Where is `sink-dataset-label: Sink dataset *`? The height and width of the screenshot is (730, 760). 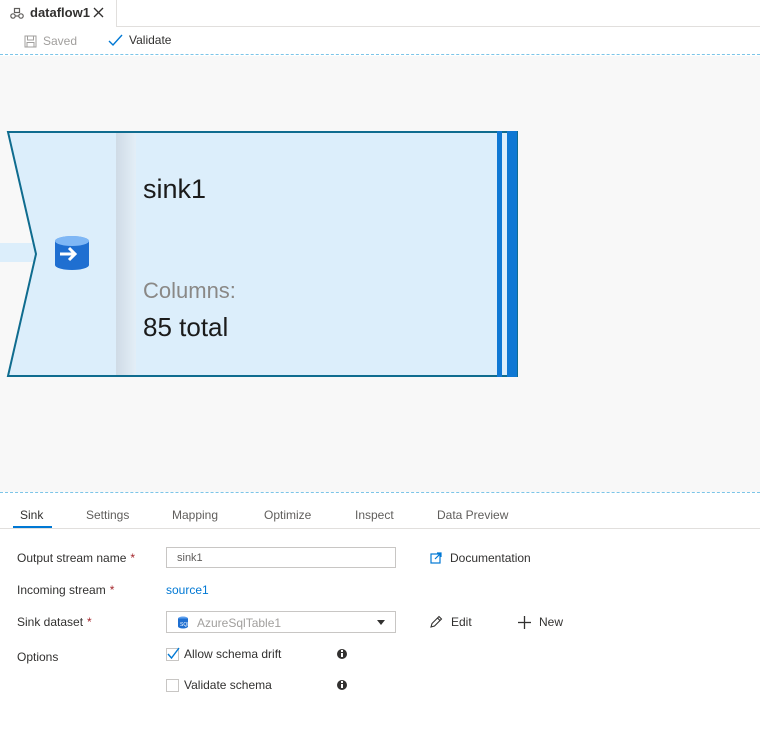
sink-dataset-label: Sink dataset * is located at coordinates (54, 622).